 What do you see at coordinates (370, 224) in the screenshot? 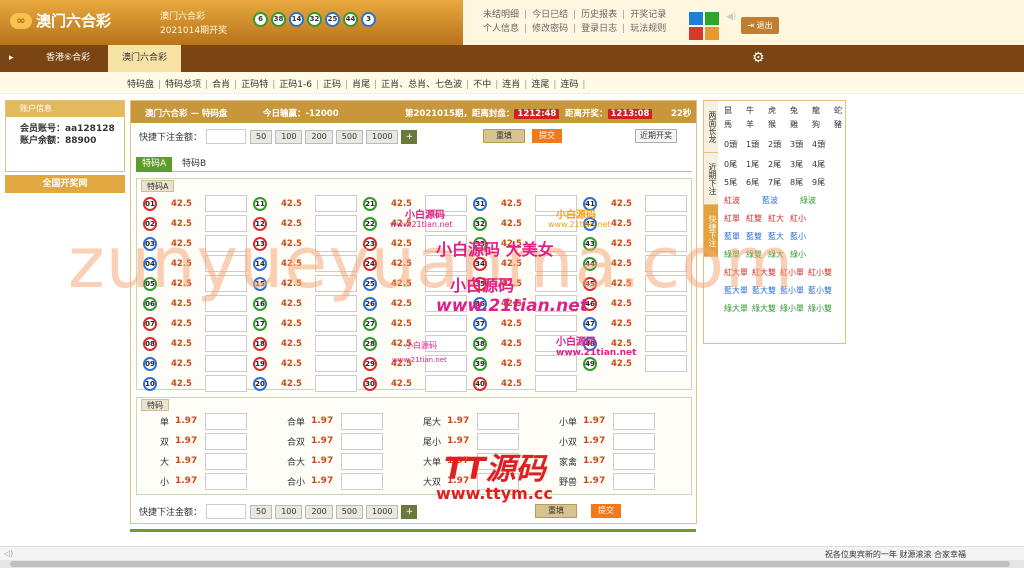
I see `number-ball: 22` at bounding box center [370, 224].